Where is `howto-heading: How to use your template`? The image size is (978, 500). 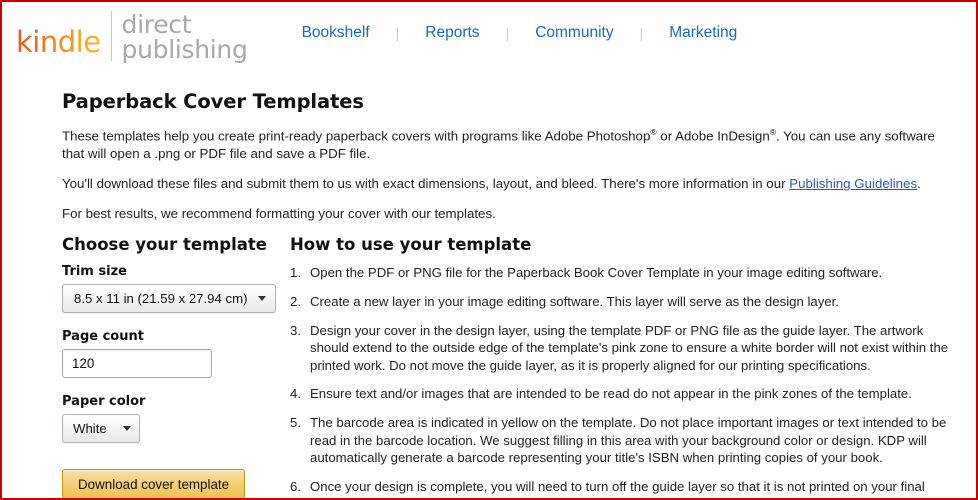
howto-heading: How to use your template is located at coordinates (411, 245).